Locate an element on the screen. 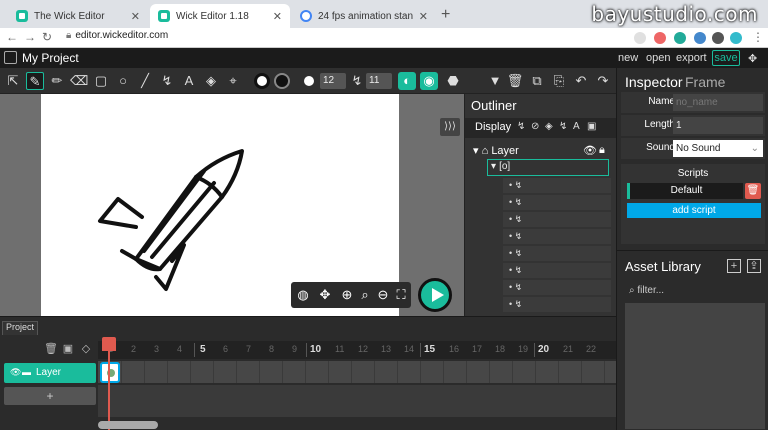 The height and width of the screenshot is (430, 768). import-asset-icon: ⇪ is located at coordinates (754, 266).